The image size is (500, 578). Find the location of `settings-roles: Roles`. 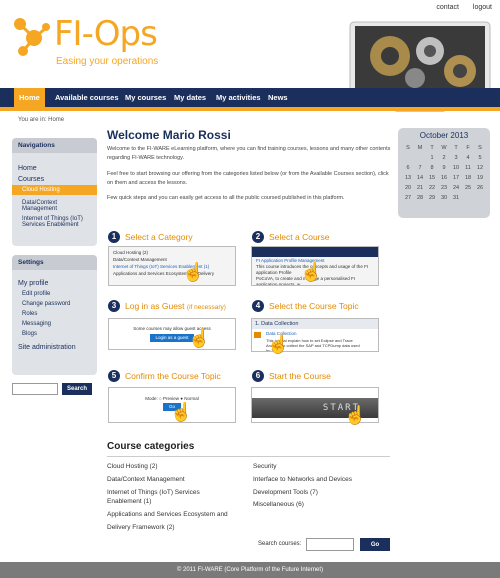

settings-roles: Roles is located at coordinates (54, 314).